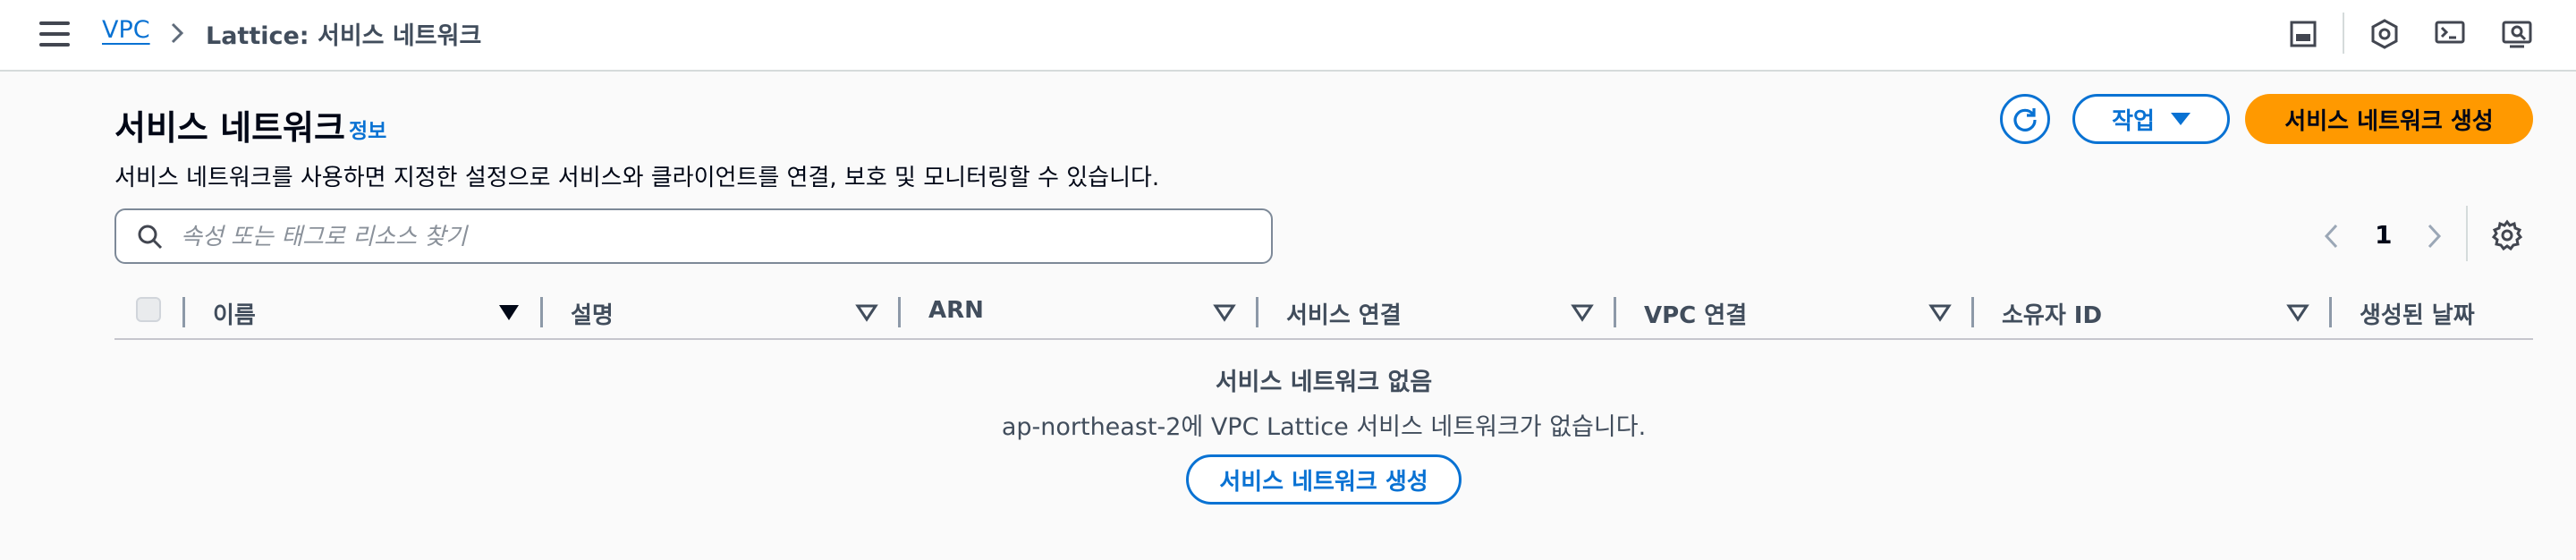  What do you see at coordinates (1344, 313) in the screenshot?
I see `column-header-service-associations: 서비스 연결` at bounding box center [1344, 313].